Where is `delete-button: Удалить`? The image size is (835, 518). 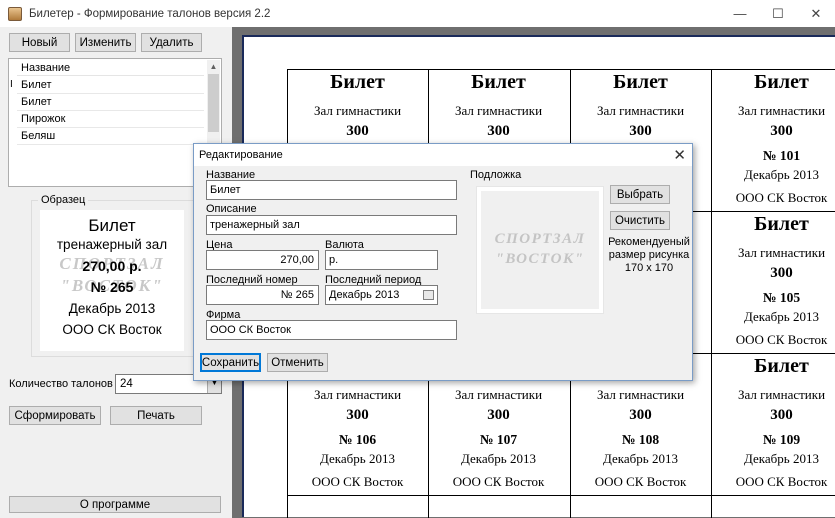
delete-button: Удалить is located at coordinates (171, 42).